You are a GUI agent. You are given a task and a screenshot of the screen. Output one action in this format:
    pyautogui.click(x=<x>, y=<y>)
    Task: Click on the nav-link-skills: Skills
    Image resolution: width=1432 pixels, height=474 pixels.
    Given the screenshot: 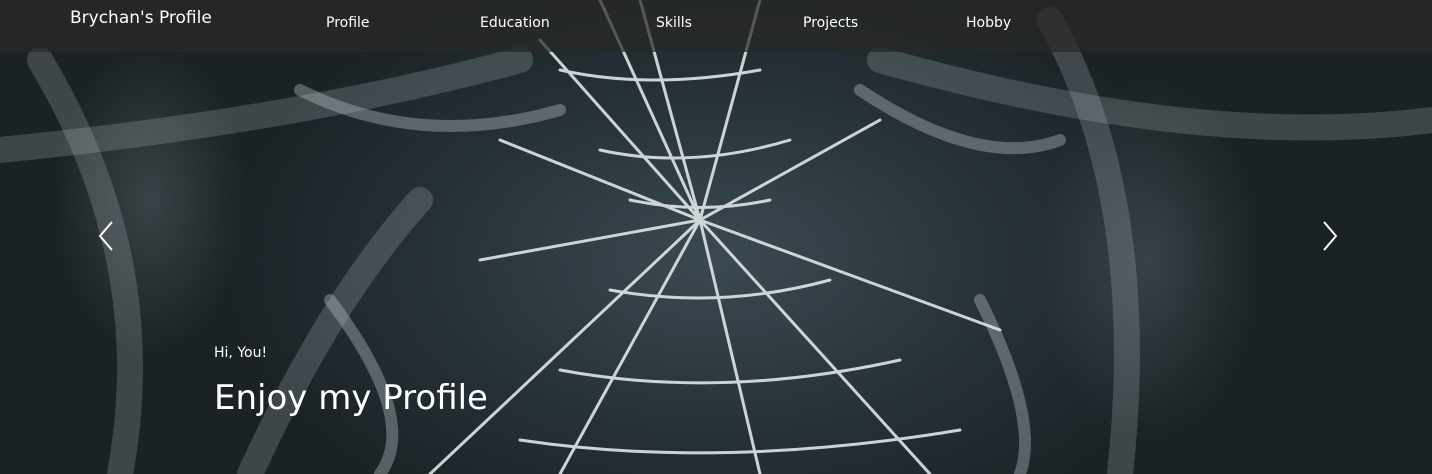 What is the action you would take?
    pyautogui.click(x=674, y=23)
    